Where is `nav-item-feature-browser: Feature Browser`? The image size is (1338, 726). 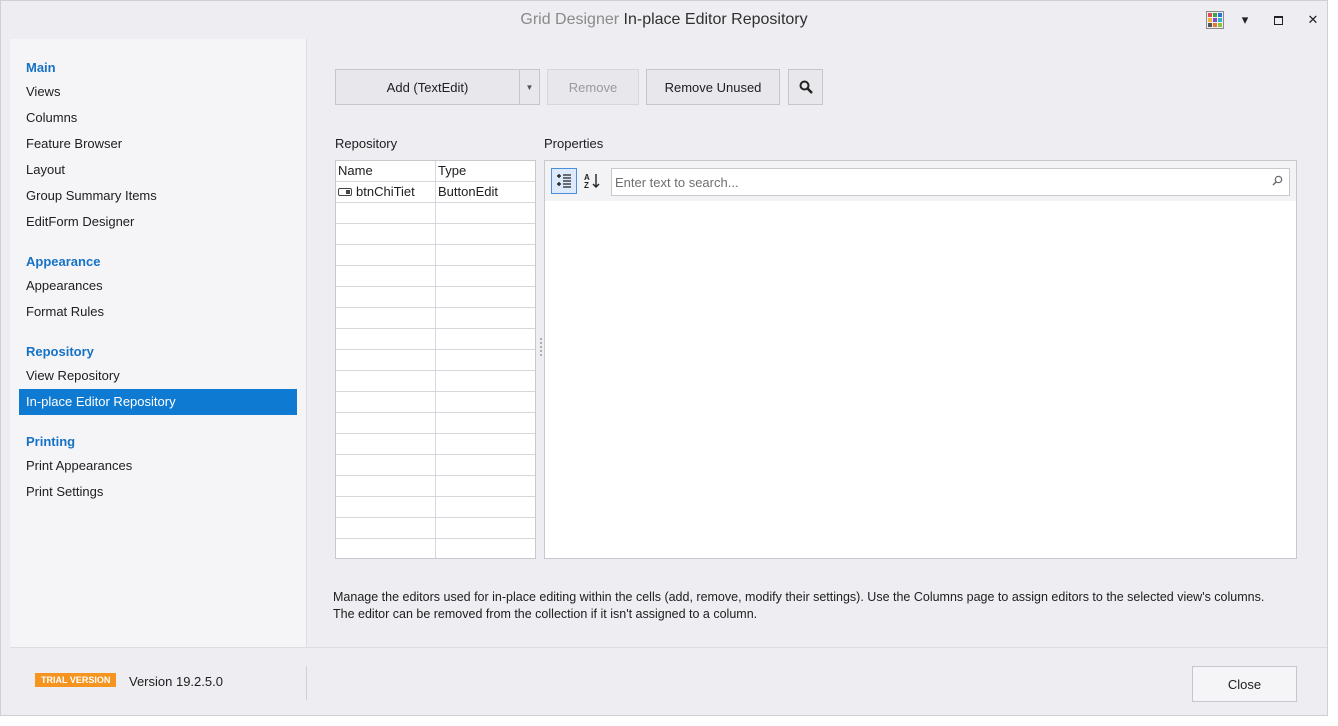 nav-item-feature-browser: Feature Browser is located at coordinates (158, 144).